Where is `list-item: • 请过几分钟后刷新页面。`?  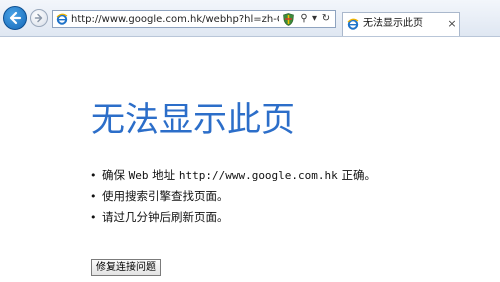
list-item: • 请过几分钟后刷新页面。 is located at coordinates (290, 217).